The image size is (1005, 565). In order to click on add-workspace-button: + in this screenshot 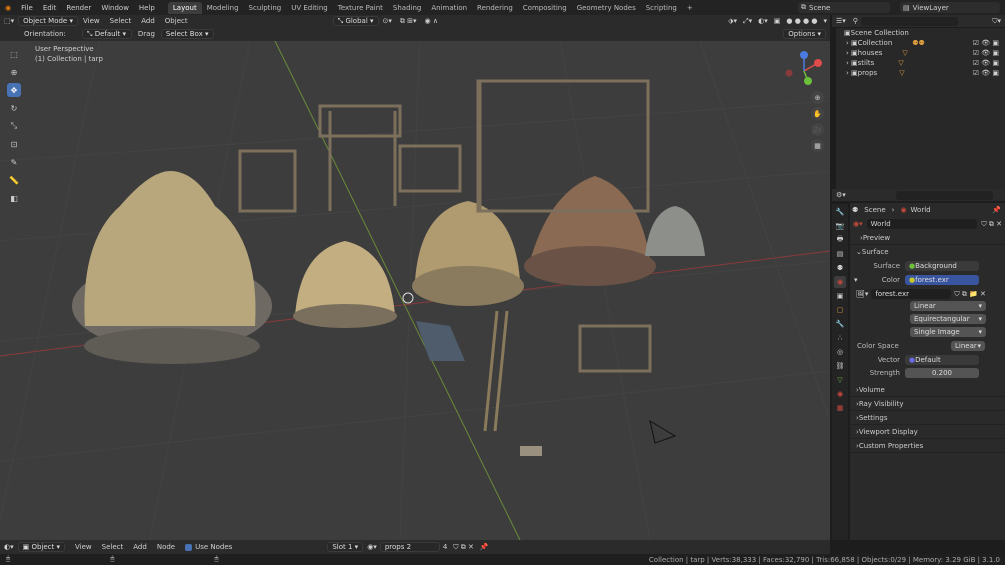, I will do `click(690, 8)`.